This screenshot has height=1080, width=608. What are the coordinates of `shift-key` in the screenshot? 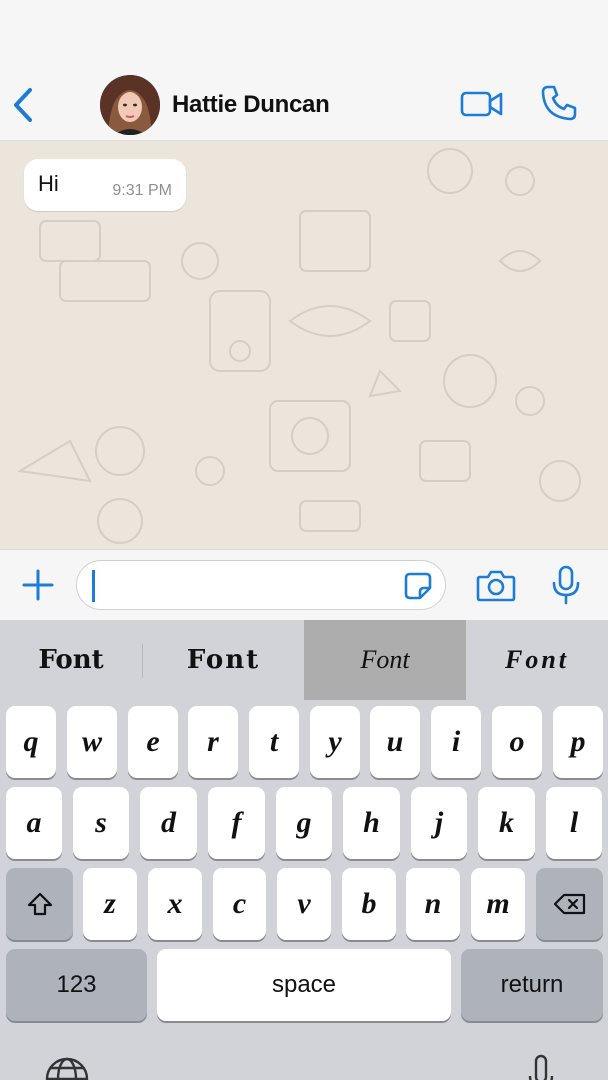 It's located at (39, 904).